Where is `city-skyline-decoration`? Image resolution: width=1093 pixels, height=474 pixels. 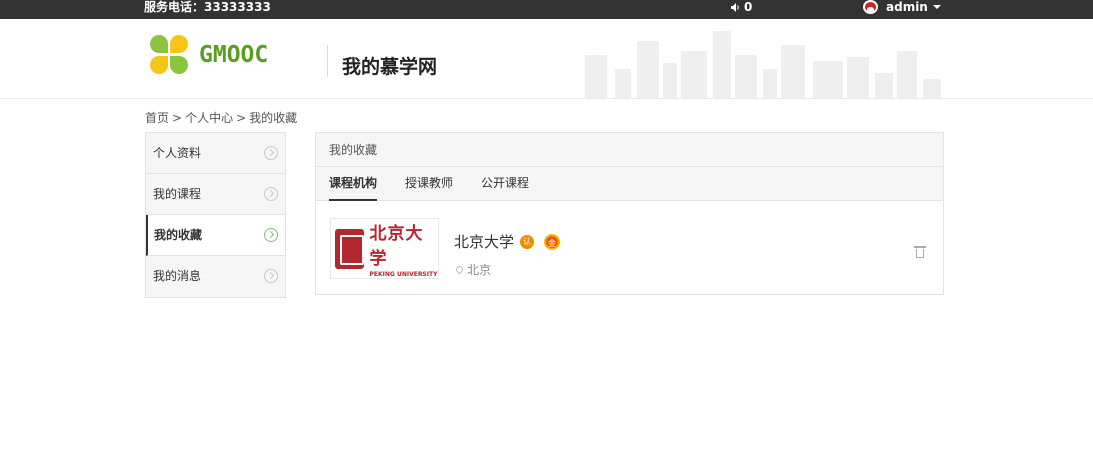
city-skyline-decoration is located at coordinates (765, 58).